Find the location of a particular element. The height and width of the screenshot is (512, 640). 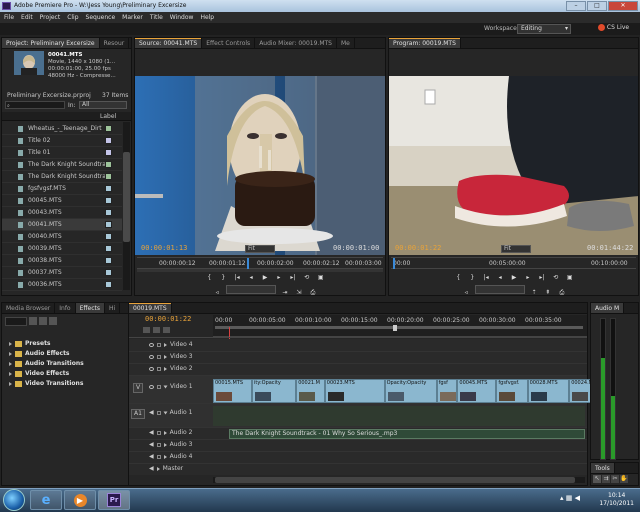

project-list-item: 00036.MTS is located at coordinates (62, 285).